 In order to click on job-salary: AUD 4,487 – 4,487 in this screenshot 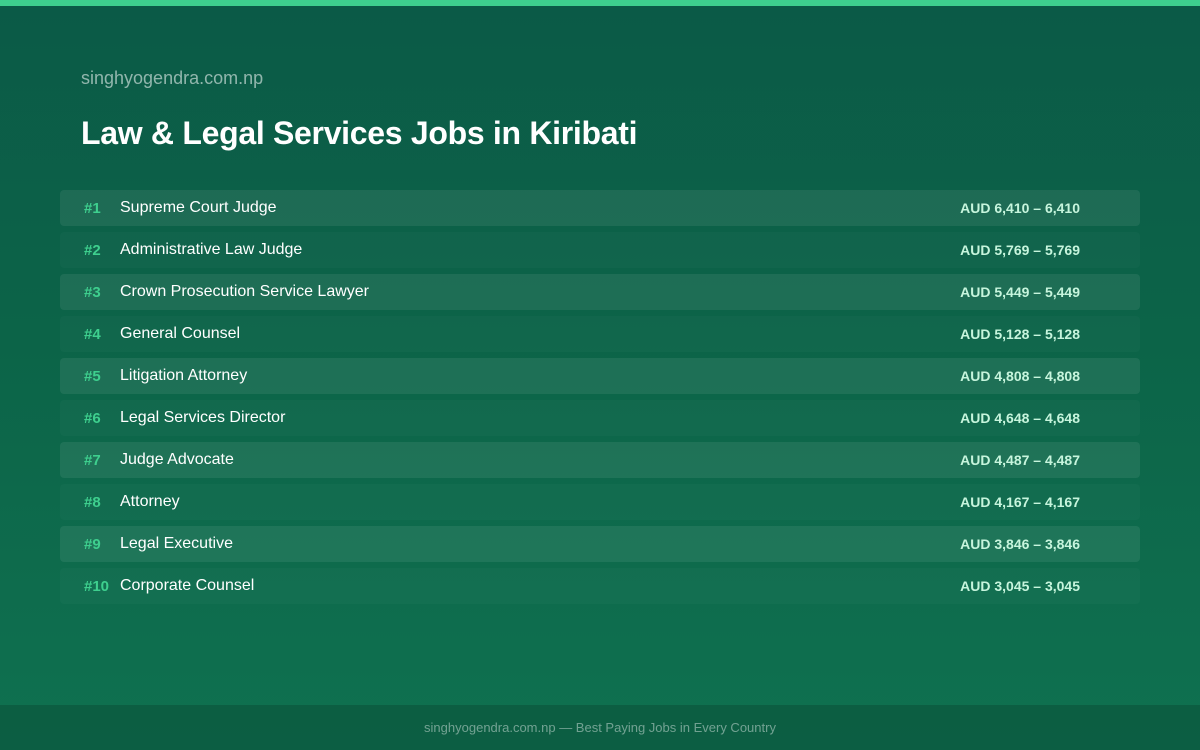, I will do `click(1020, 460)`.